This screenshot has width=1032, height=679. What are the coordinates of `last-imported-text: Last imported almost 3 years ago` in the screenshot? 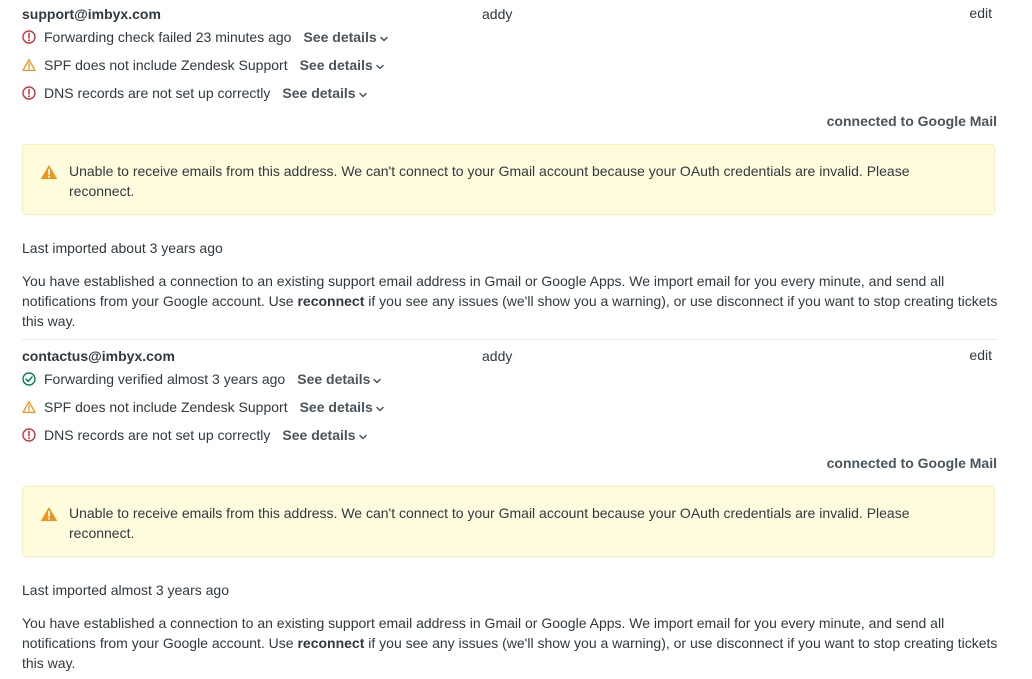 It's located at (125, 590).